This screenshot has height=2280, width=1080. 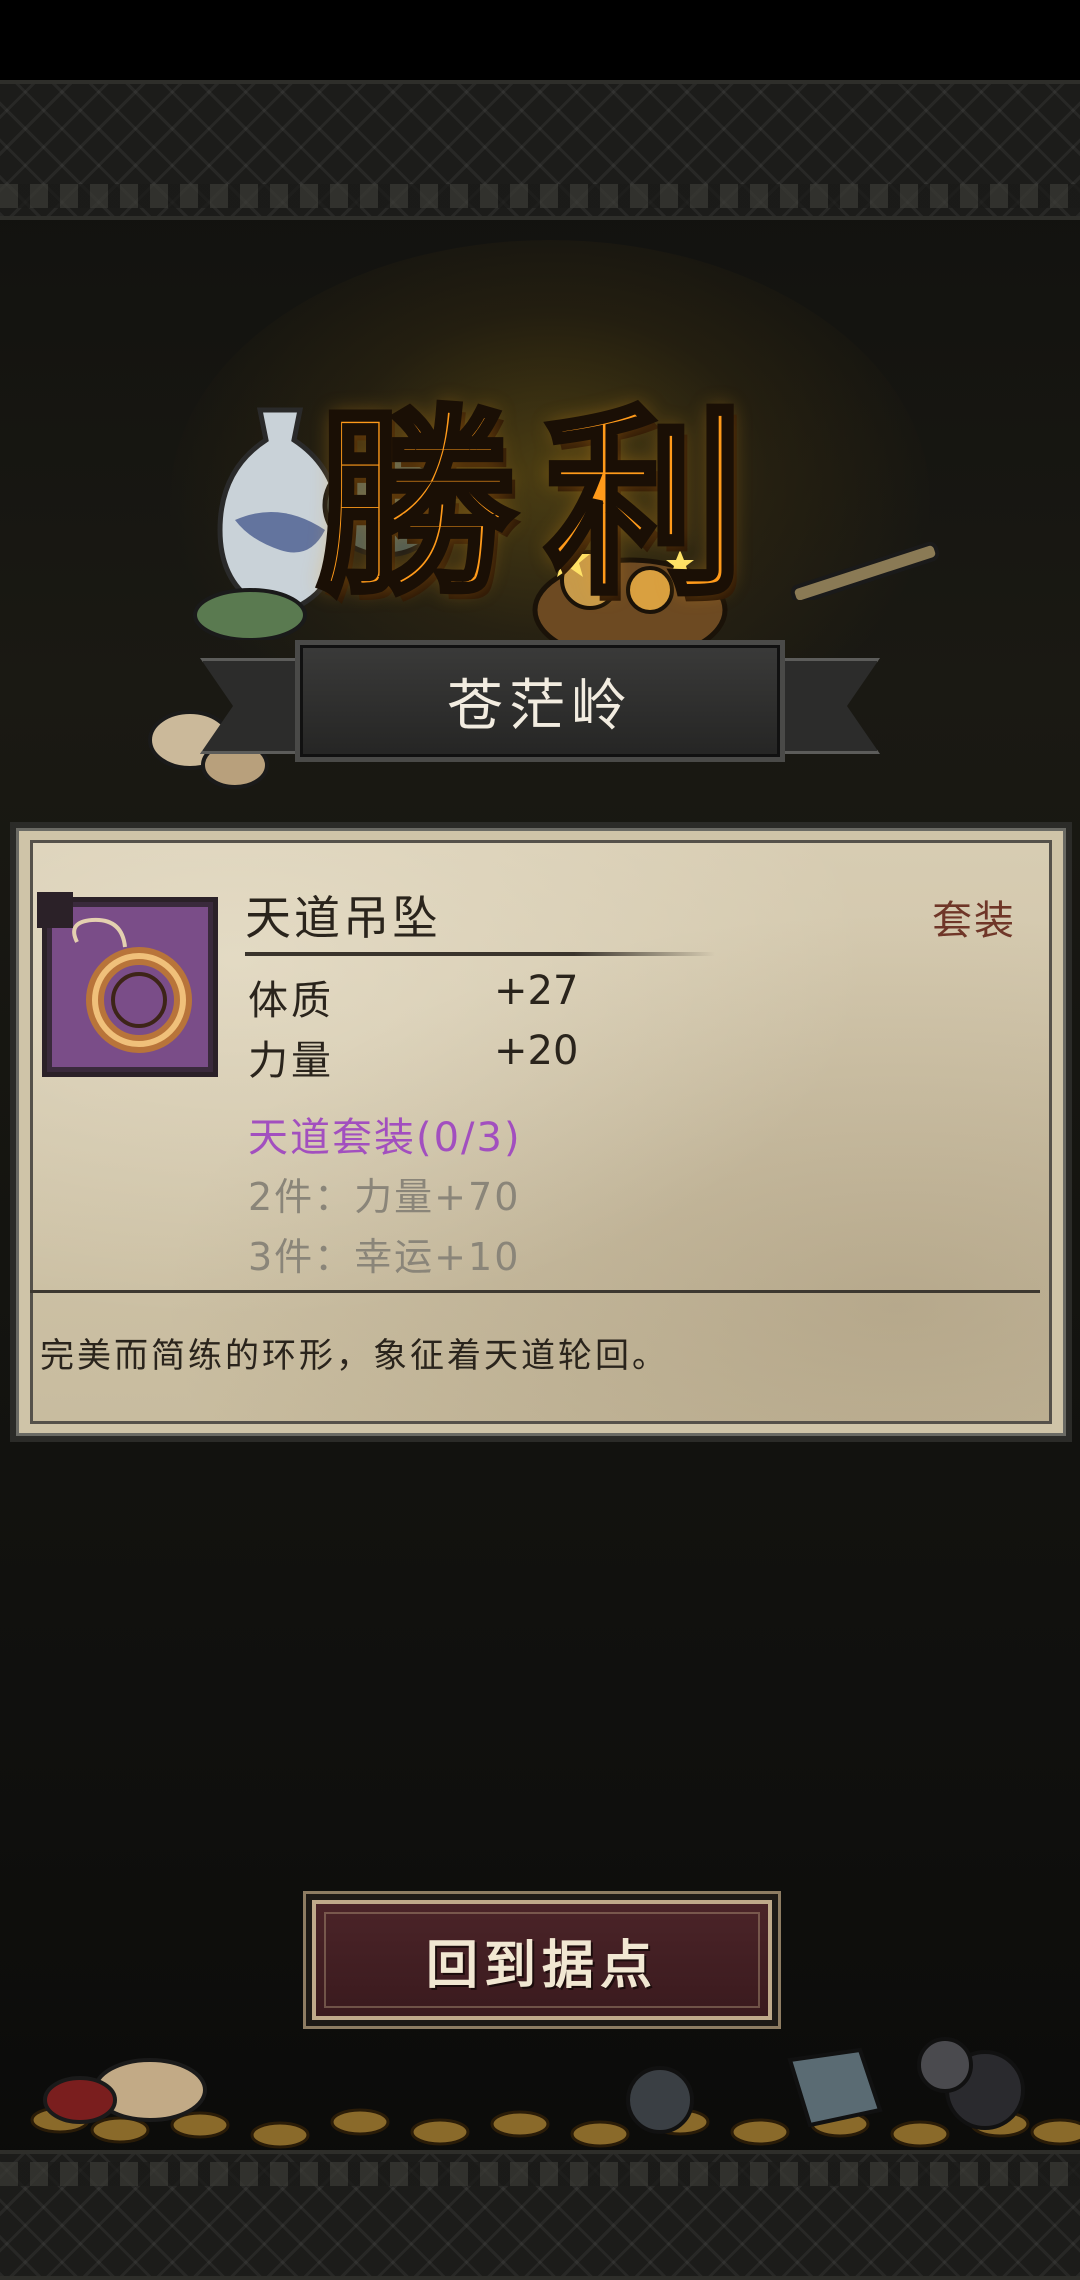 I want to click on icon-corner, so click(x=55, y=910).